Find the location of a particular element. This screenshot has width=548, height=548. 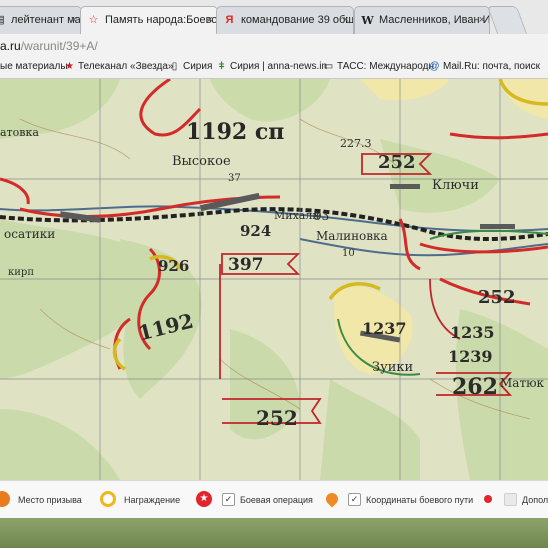

legend-award: Награждение is located at coordinates (152, 500).